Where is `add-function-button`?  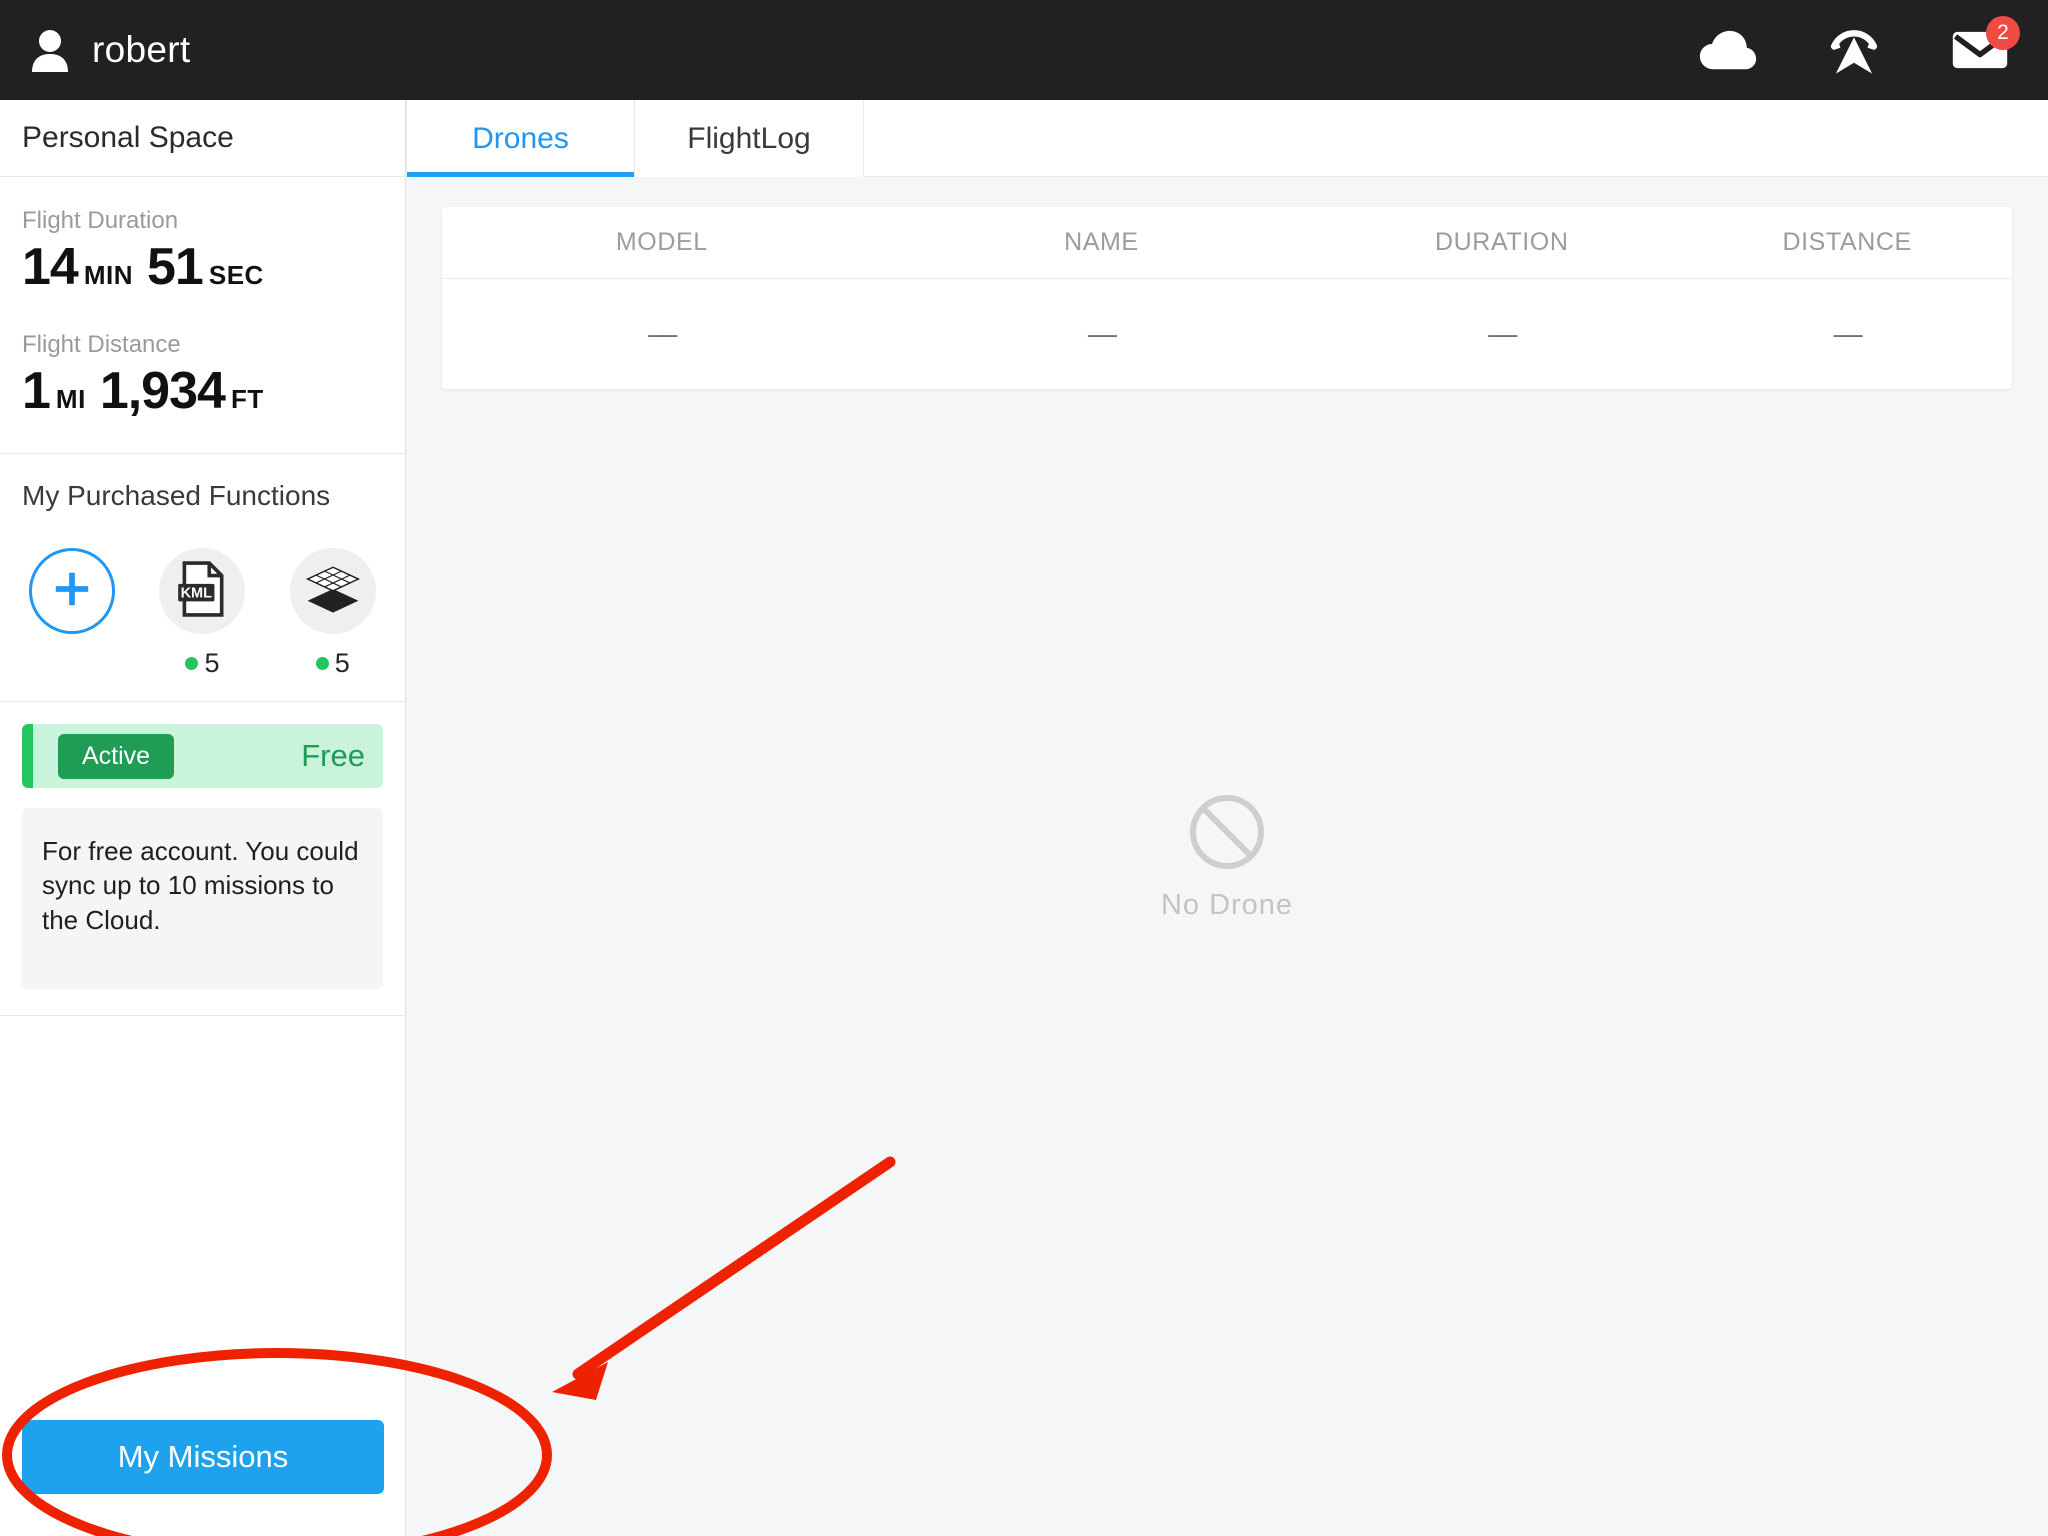 add-function-button is located at coordinates (72, 591).